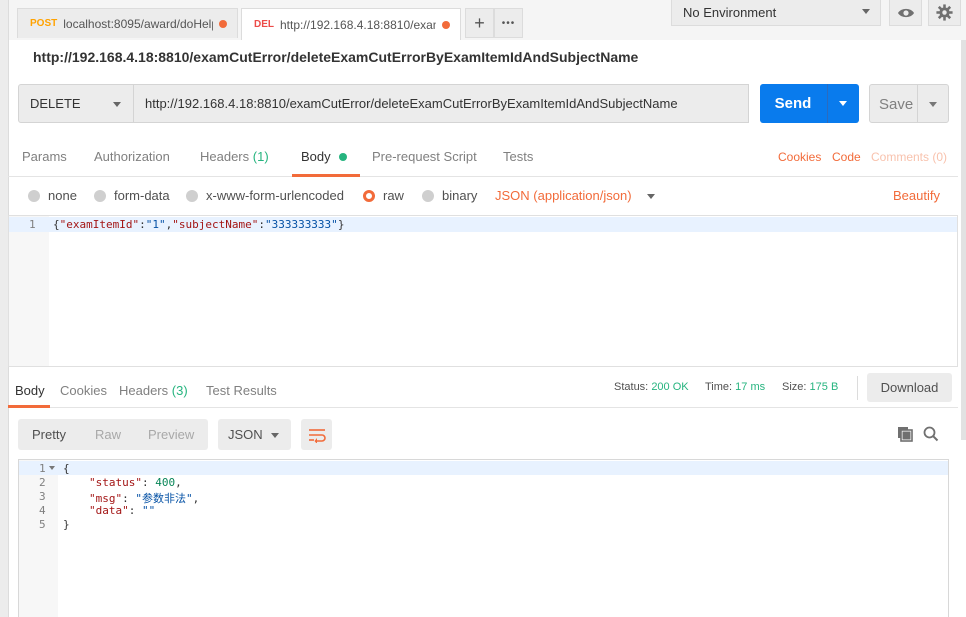 This screenshot has width=966, height=617. I want to click on method-select: DELETE, so click(76, 103).